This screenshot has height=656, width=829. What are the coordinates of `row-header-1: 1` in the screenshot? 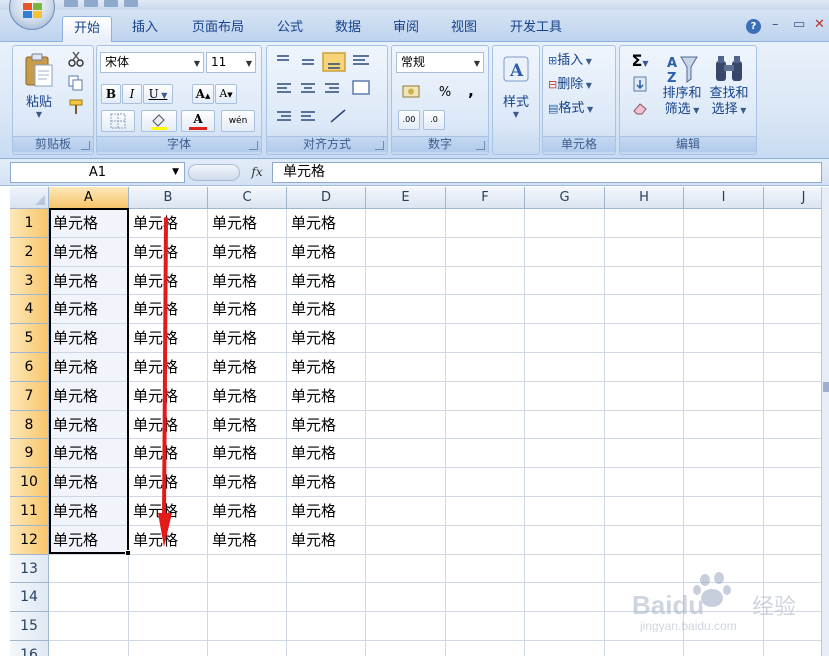 It's located at (29, 223).